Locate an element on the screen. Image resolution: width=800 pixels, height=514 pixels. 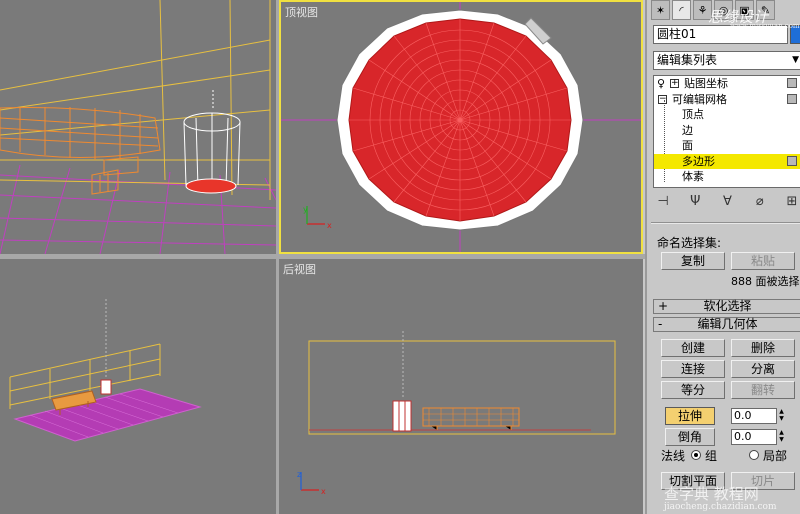
rollout-collapse-sign: - is located at coordinates (660, 324).